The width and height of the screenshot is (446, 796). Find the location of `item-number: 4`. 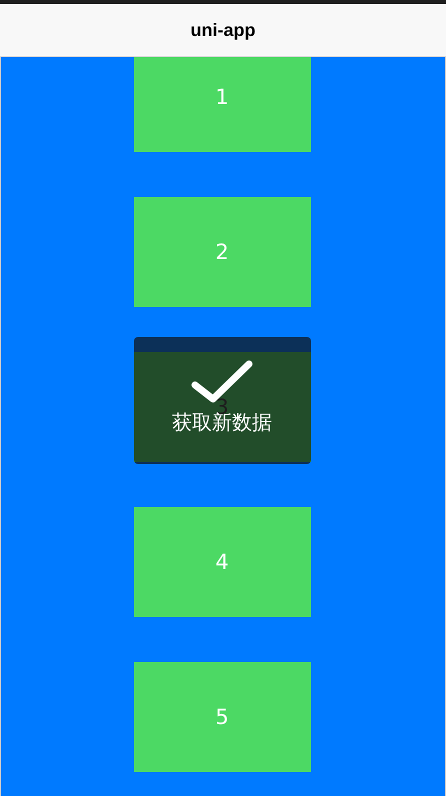

item-number: 4 is located at coordinates (222, 562).